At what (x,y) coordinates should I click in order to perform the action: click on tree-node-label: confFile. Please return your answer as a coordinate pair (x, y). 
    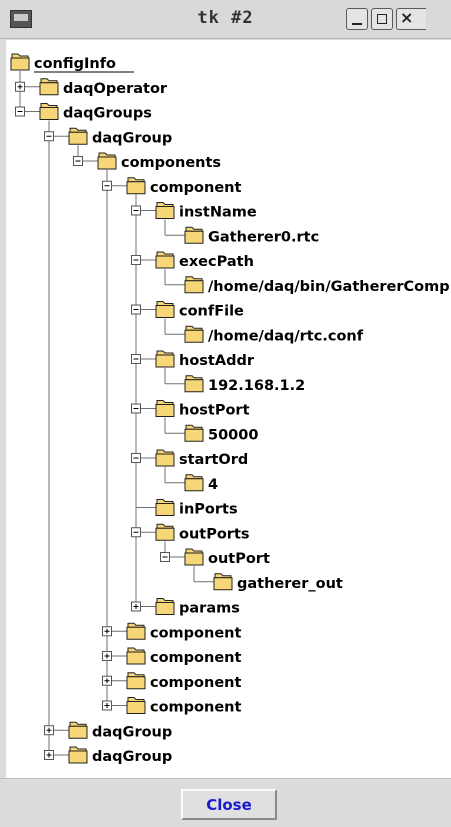
    Looking at the image, I should click on (211, 312).